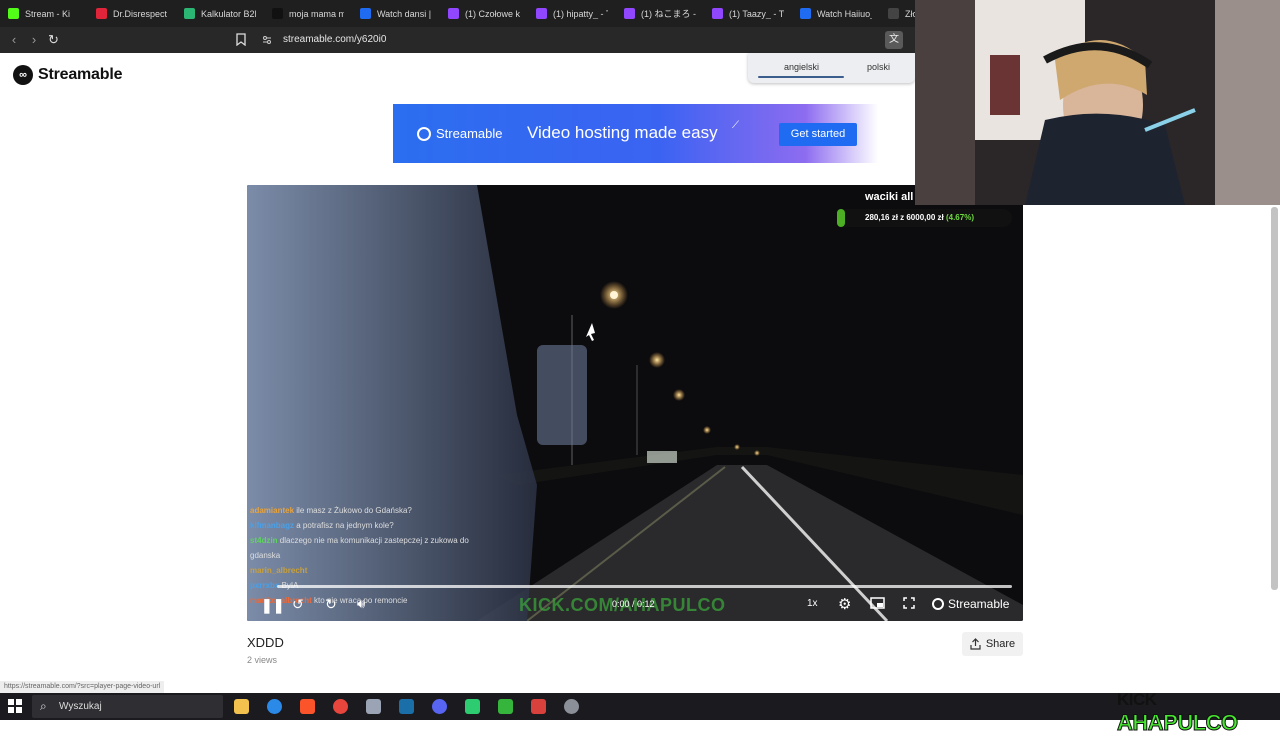  I want to click on forward-icon: ↻, so click(331, 604).